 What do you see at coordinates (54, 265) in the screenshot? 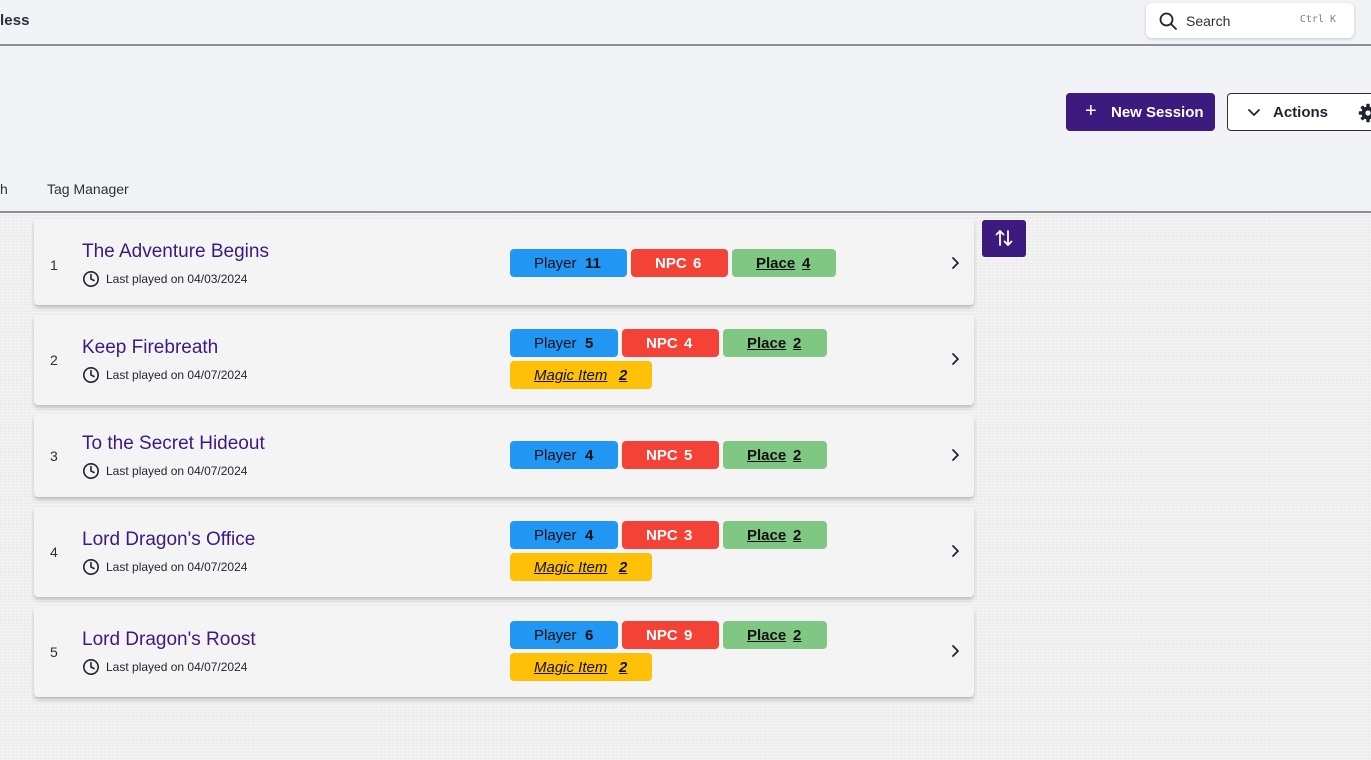
I see `session-number: 1` at bounding box center [54, 265].